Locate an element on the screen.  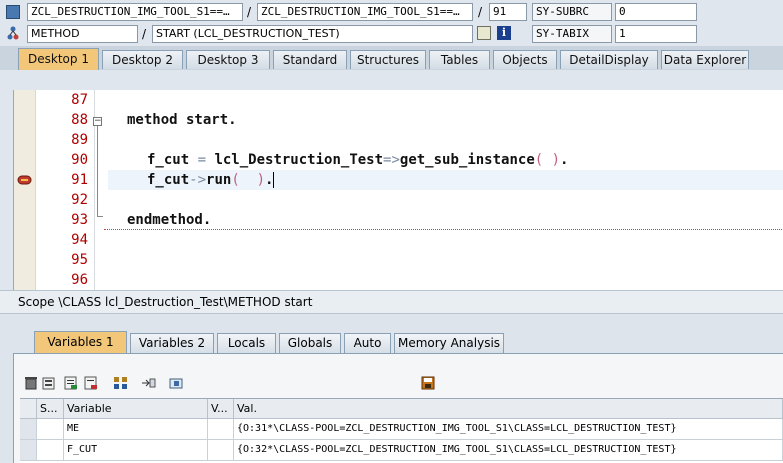
token-method: get_sub_instance is located at coordinates (467, 160).